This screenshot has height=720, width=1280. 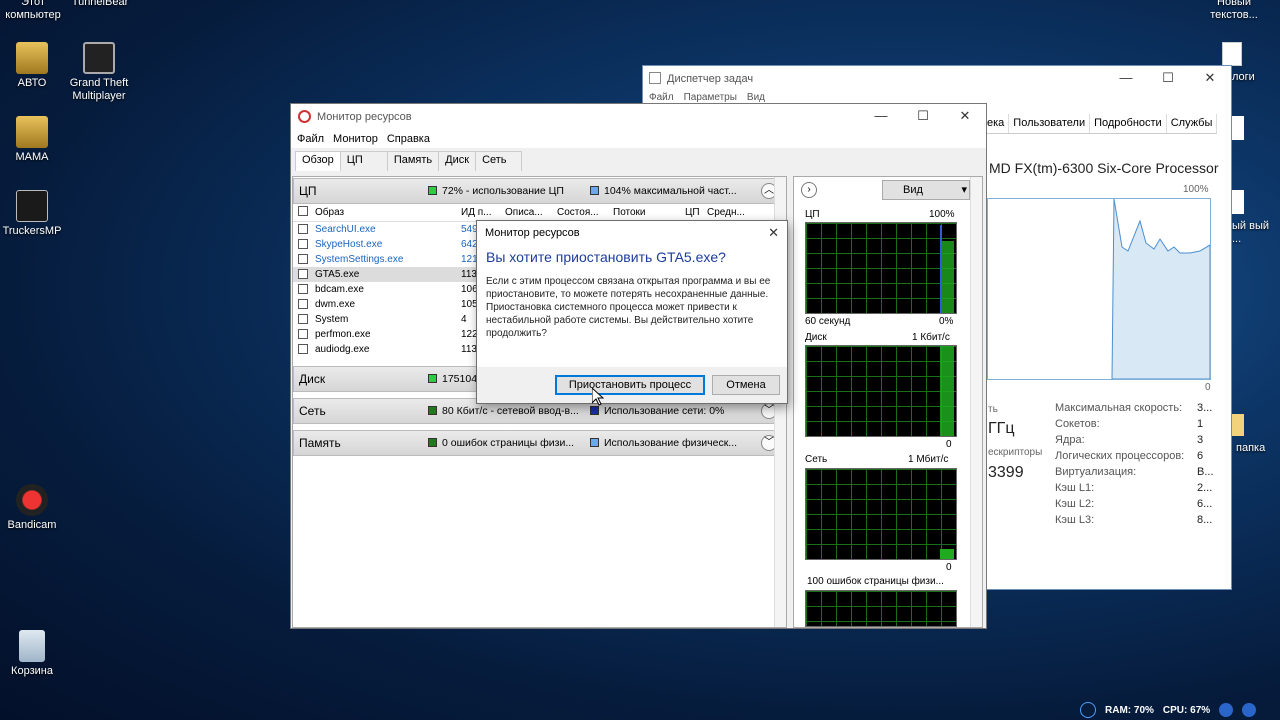 I want to click on desktop-icon-label: папка, so click(x=1251, y=448).